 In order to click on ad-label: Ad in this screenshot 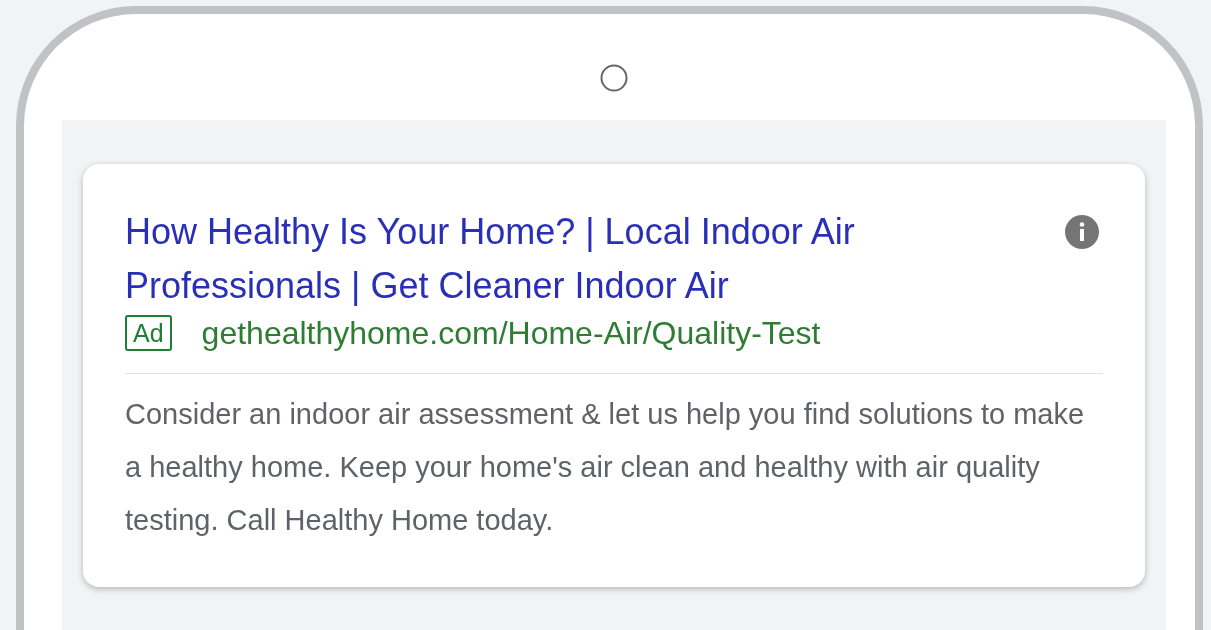, I will do `click(148, 333)`.